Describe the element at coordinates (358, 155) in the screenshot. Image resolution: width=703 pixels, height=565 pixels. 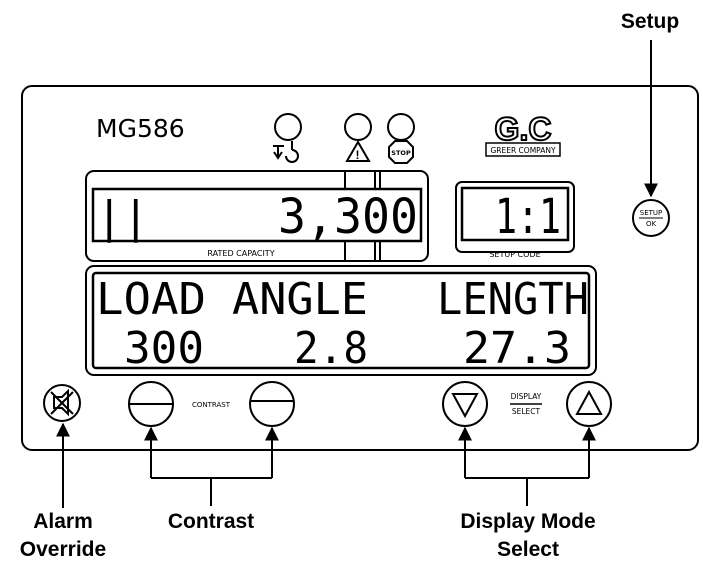
I see `warning-glyph: !` at that location.